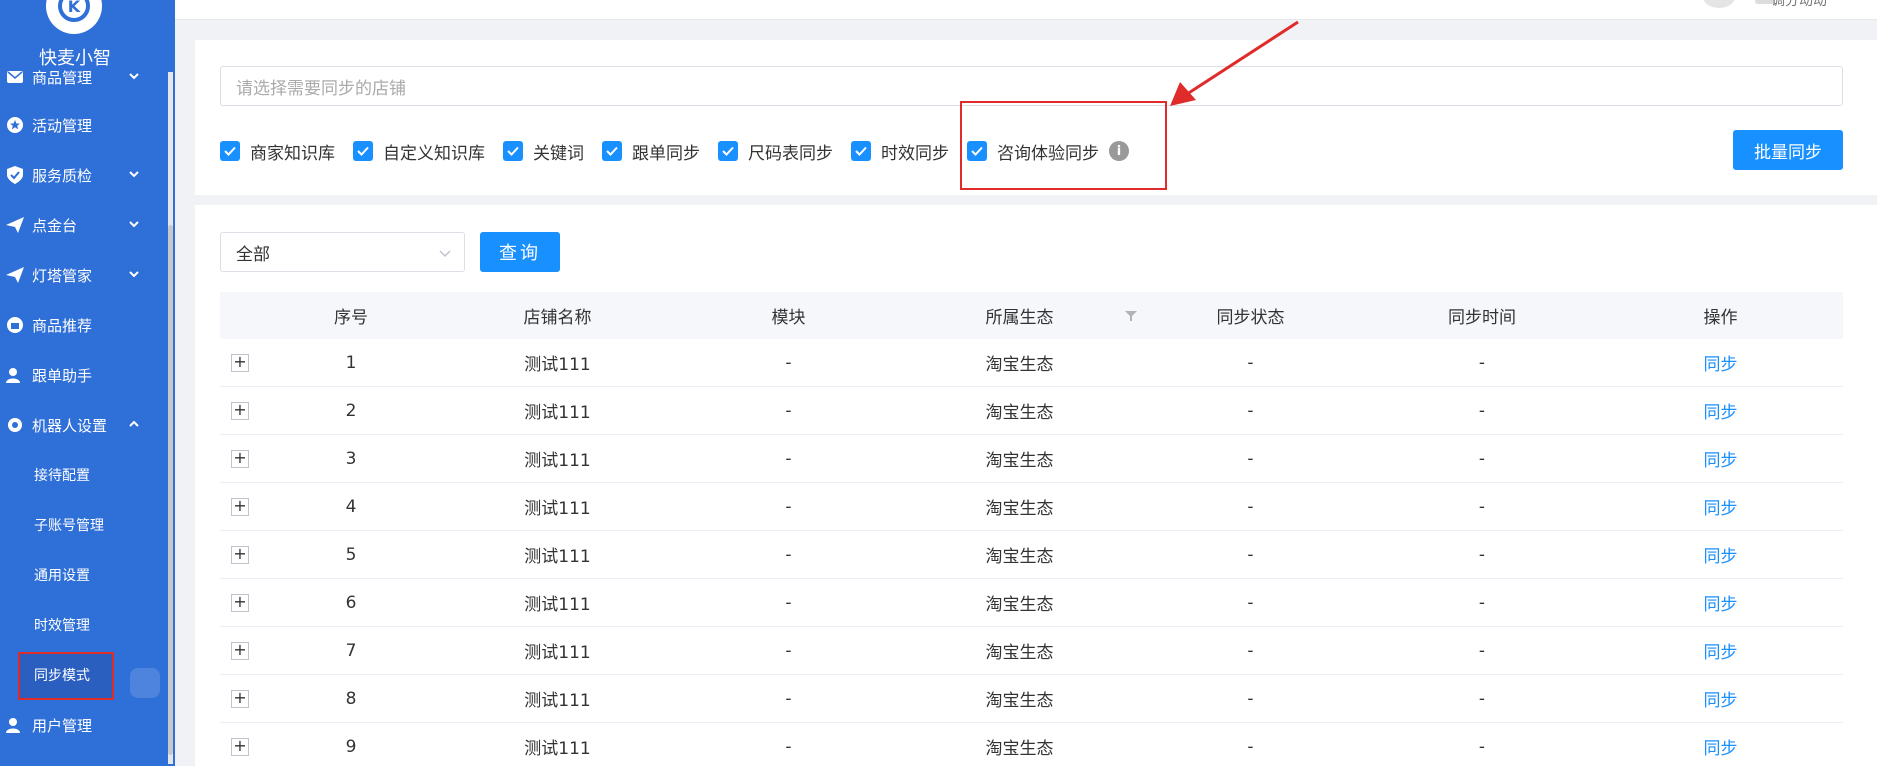 The height and width of the screenshot is (766, 1877). I want to click on sidebar-item-recommend: 商品推荐, so click(82, 325).